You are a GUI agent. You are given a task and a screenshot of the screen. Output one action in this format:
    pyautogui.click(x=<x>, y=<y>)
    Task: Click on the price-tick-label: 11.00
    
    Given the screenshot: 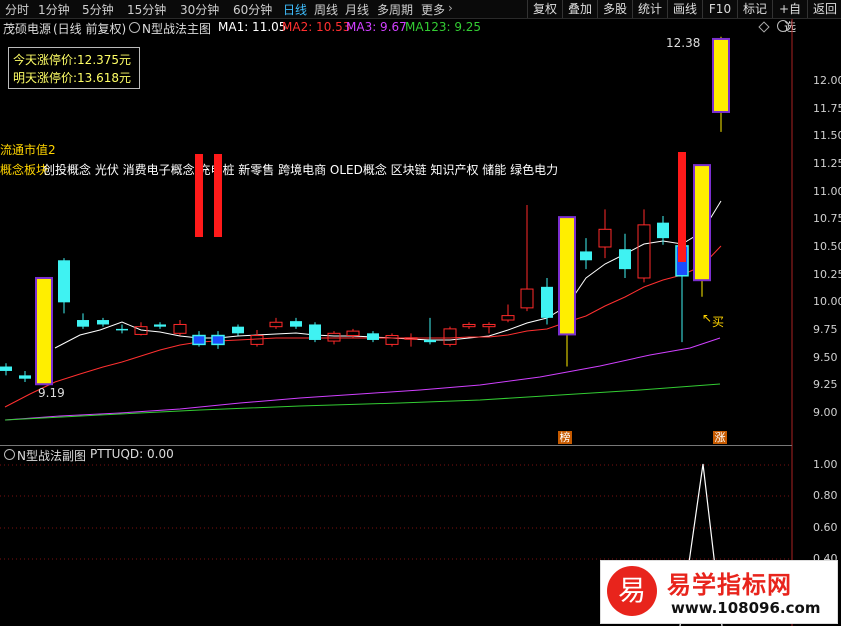 What is the action you would take?
    pyautogui.click(x=827, y=191)
    